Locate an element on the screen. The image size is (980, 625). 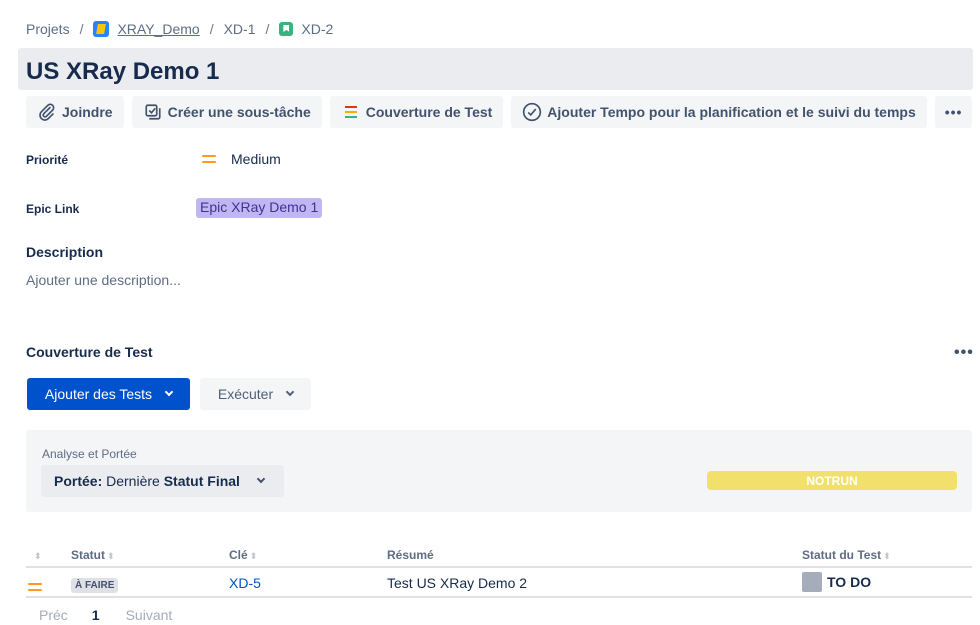
pagination-prev: Préc is located at coordinates (53, 615).